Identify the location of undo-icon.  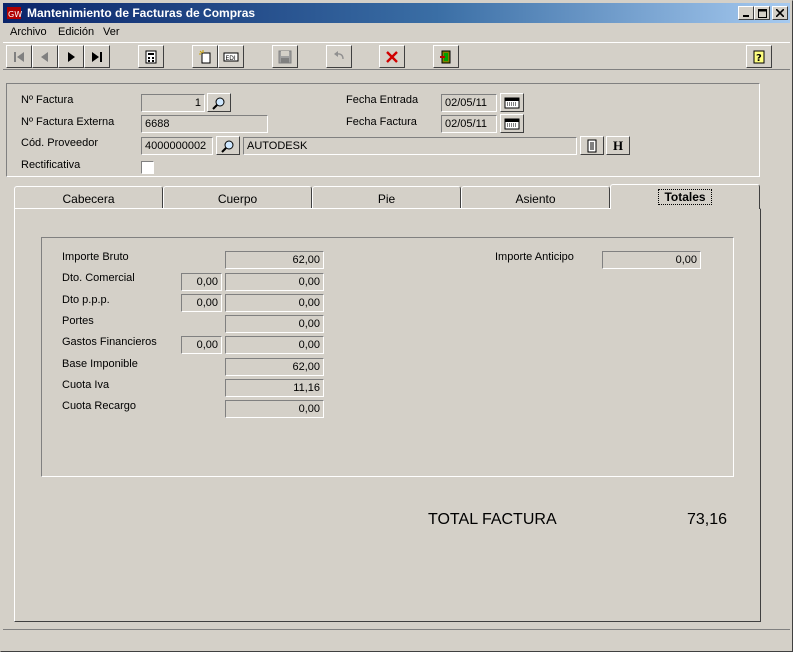
(339, 54).